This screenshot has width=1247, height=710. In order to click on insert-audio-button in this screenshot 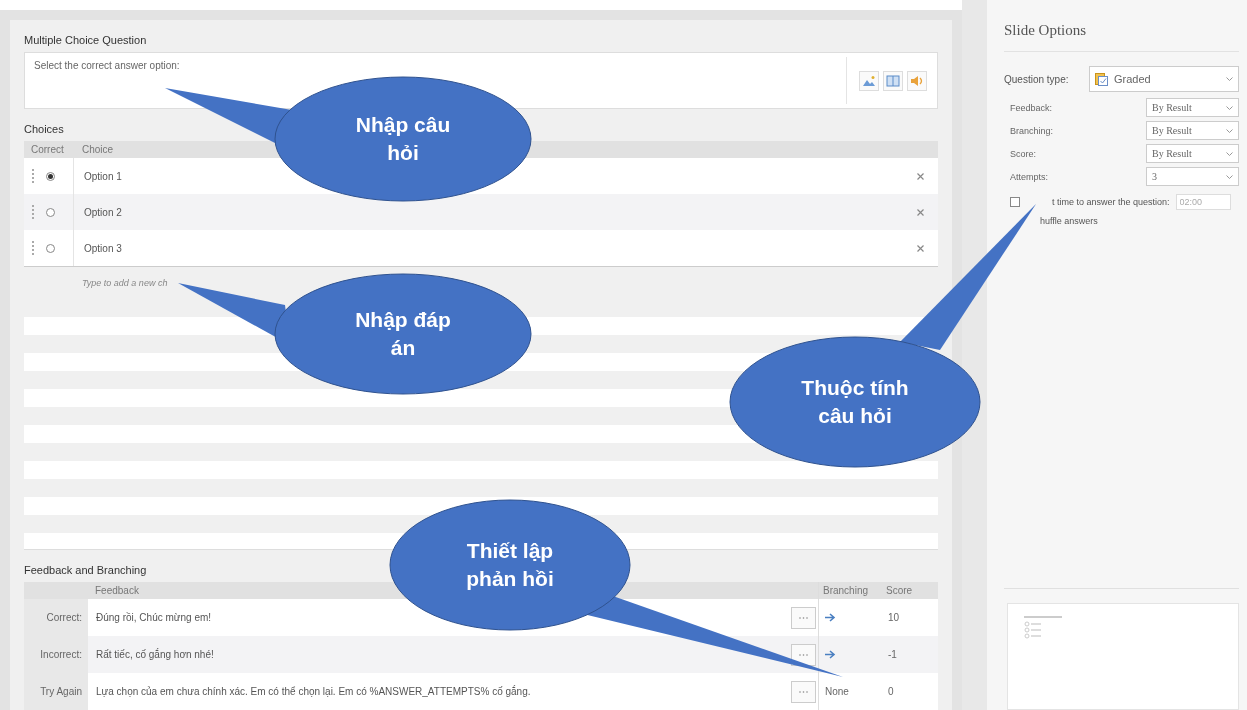, I will do `click(917, 80)`.